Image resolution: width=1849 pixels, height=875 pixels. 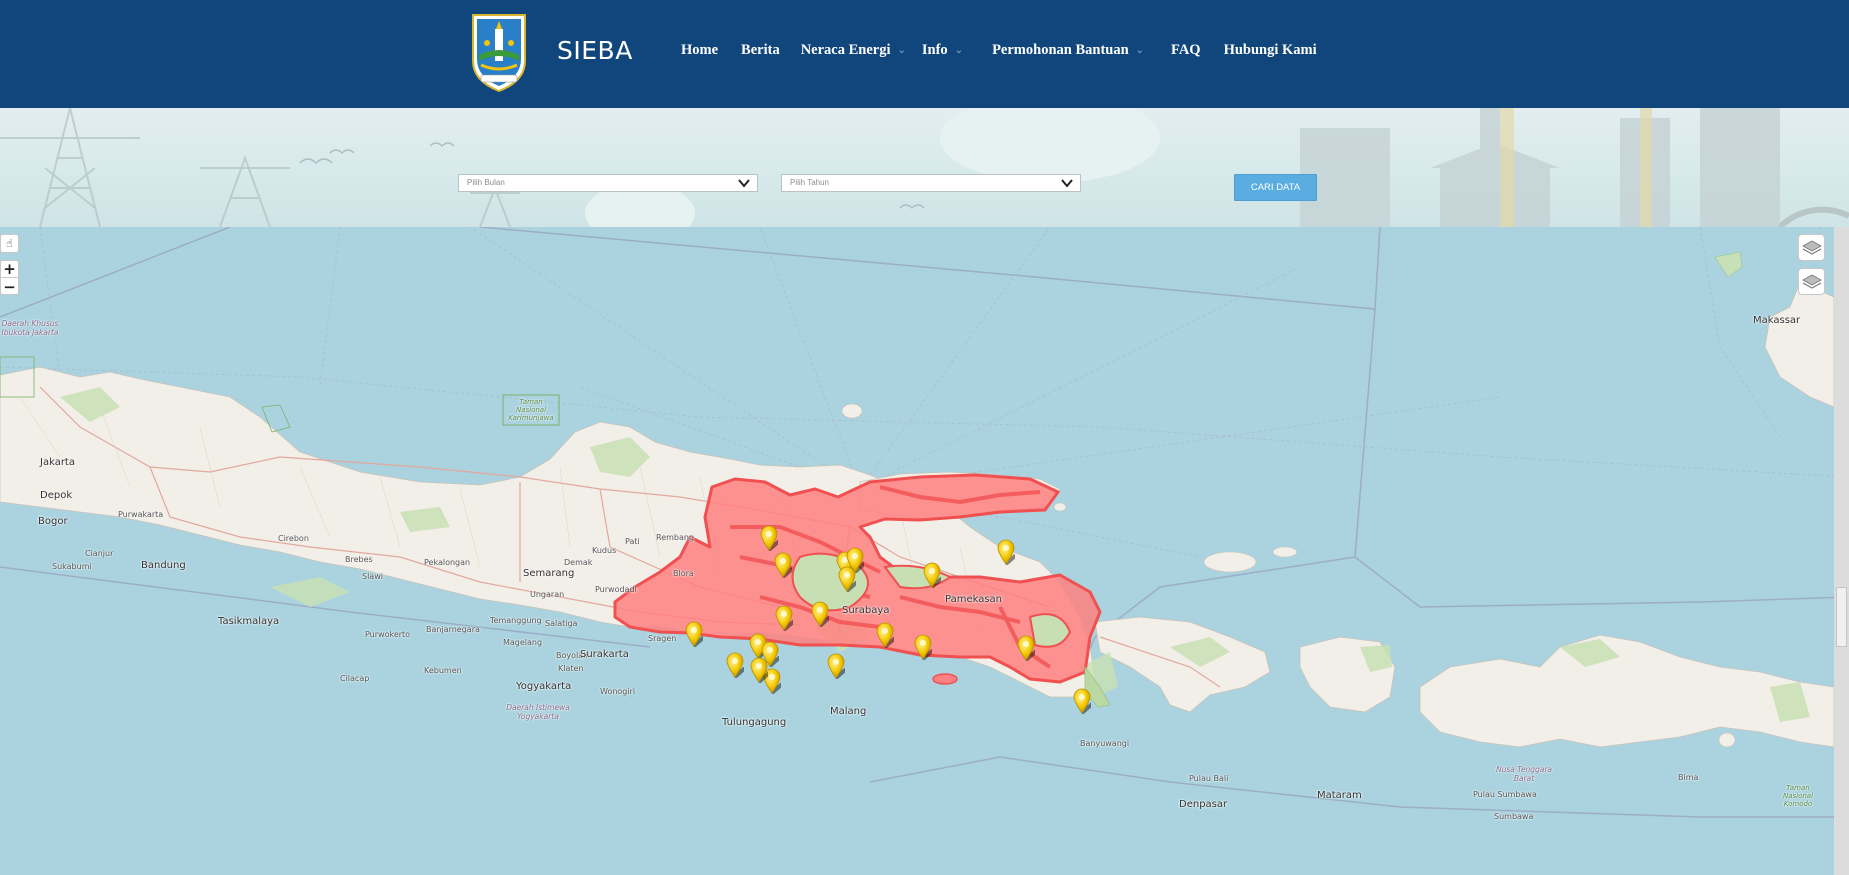 I want to click on filter-section: Pilih Bulan Pilih Tahun CARI DATA, so click(x=924, y=167).